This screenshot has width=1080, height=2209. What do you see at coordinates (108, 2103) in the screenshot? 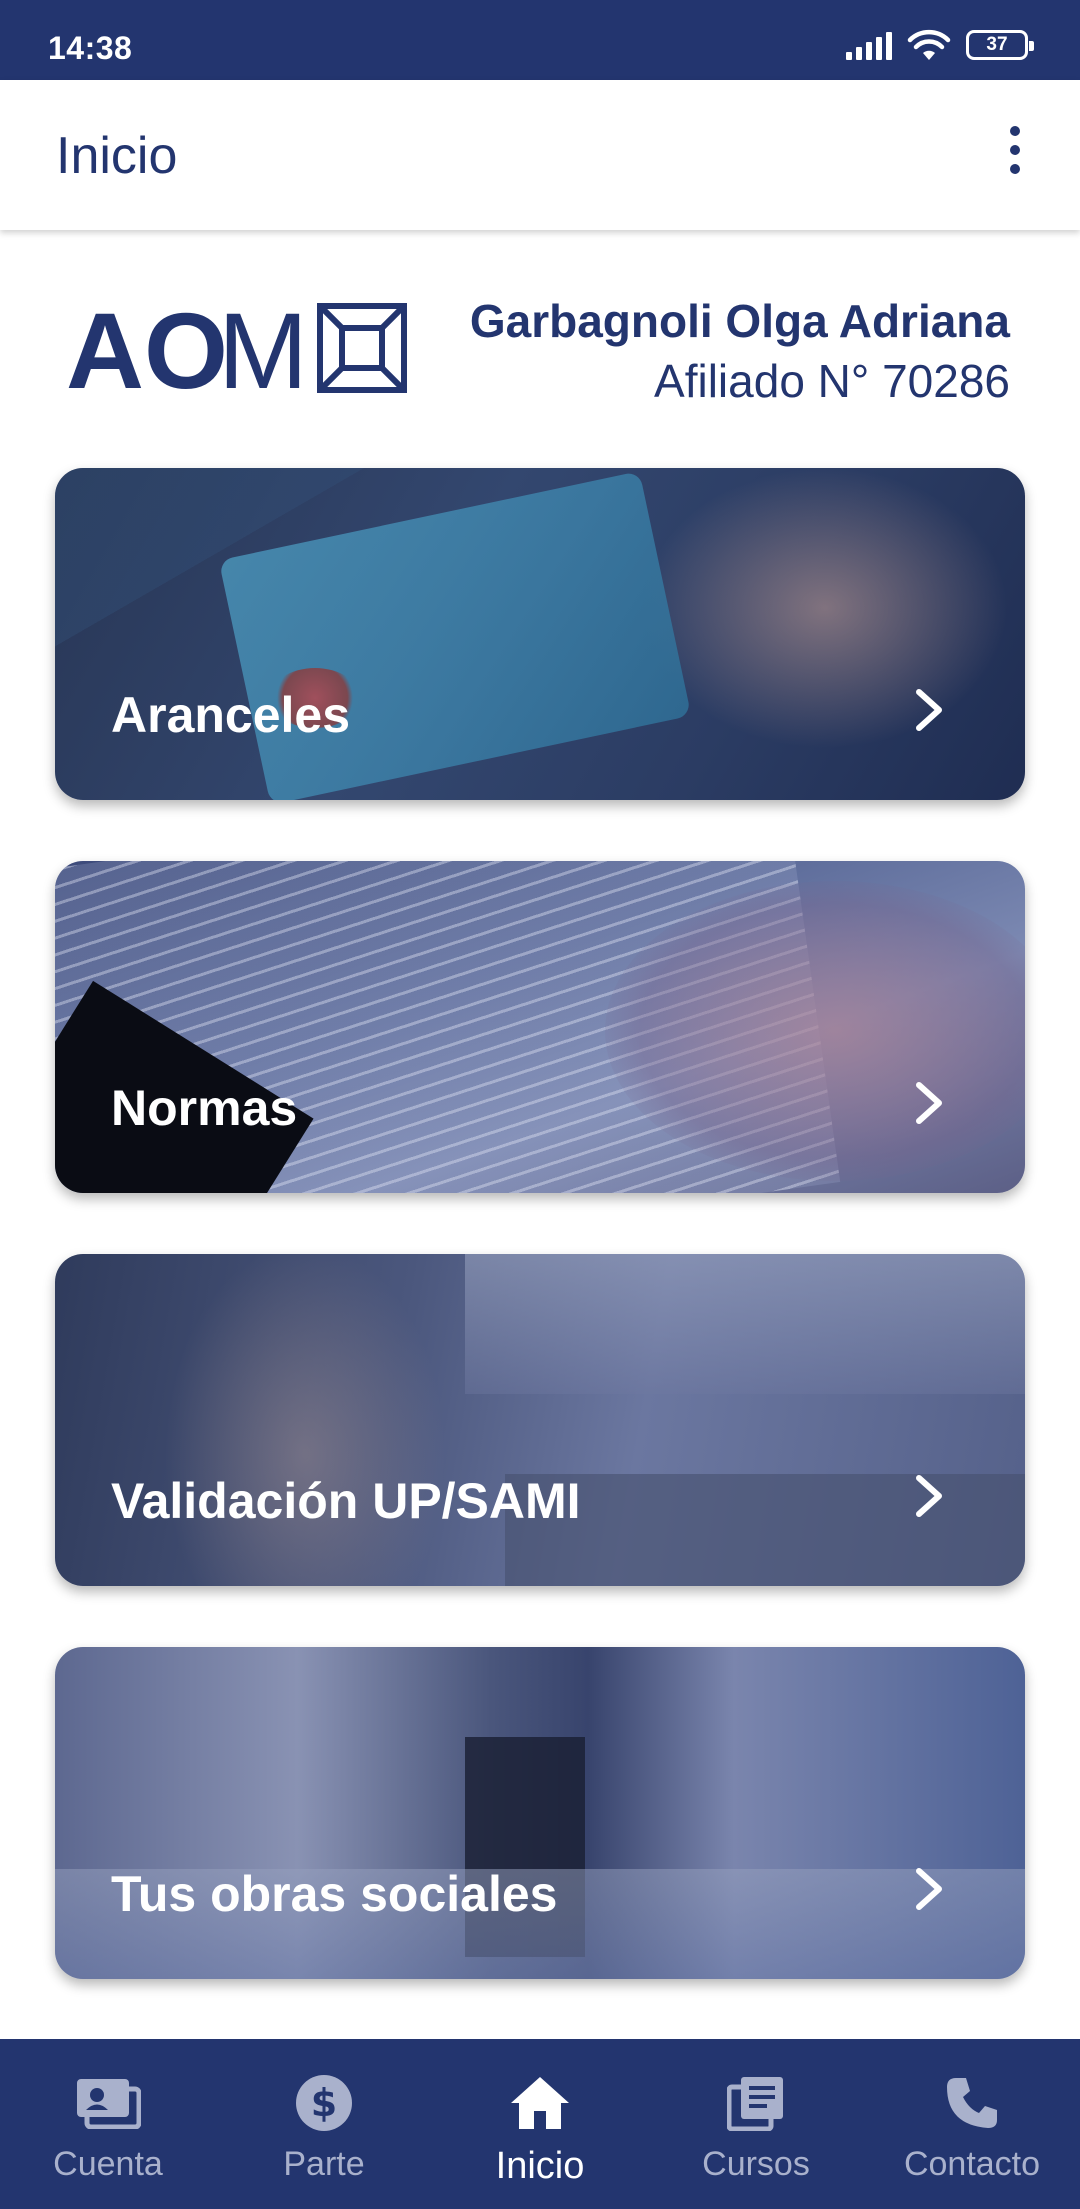
I see `account-card-icon` at bounding box center [108, 2103].